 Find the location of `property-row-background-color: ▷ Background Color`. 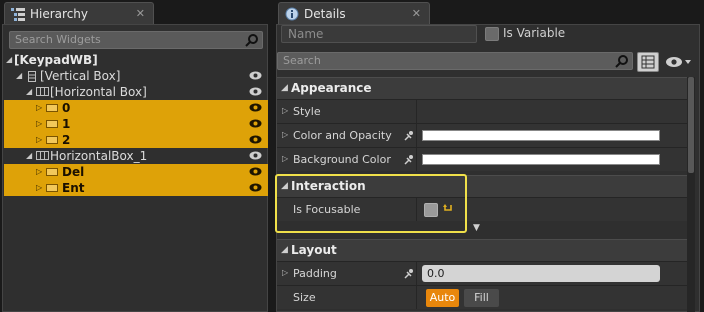

property-row-background-color: ▷ Background Color is located at coordinates (484, 159).